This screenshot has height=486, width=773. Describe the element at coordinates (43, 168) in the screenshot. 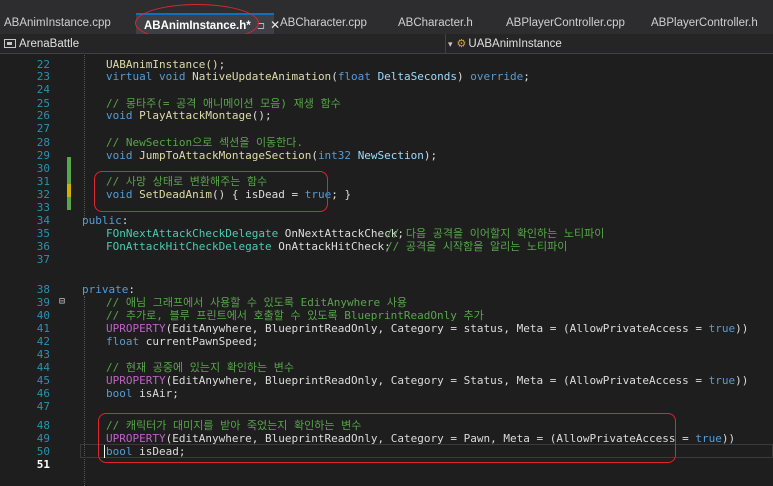

I see `line-number: 30` at that location.